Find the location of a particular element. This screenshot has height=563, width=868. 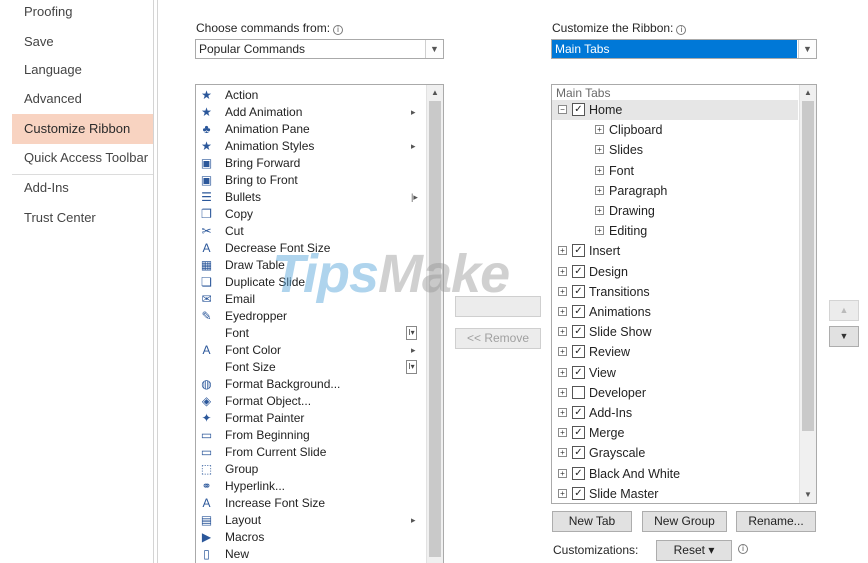

command-item: Font Size I▾ is located at coordinates (311, 367).